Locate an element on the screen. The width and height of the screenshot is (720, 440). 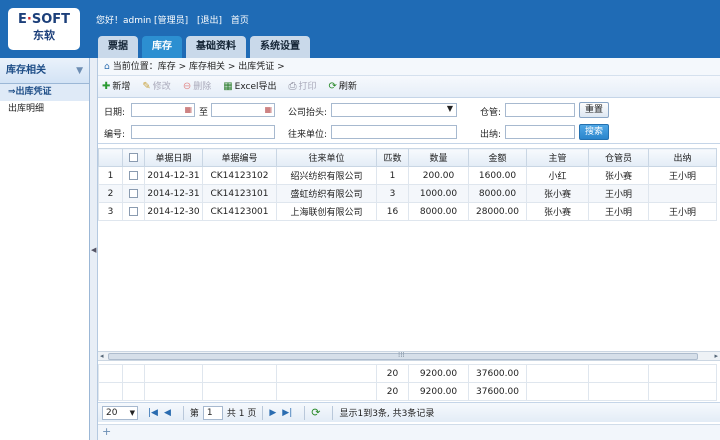
cell: 2014-12-31 is located at coordinates (173, 193).